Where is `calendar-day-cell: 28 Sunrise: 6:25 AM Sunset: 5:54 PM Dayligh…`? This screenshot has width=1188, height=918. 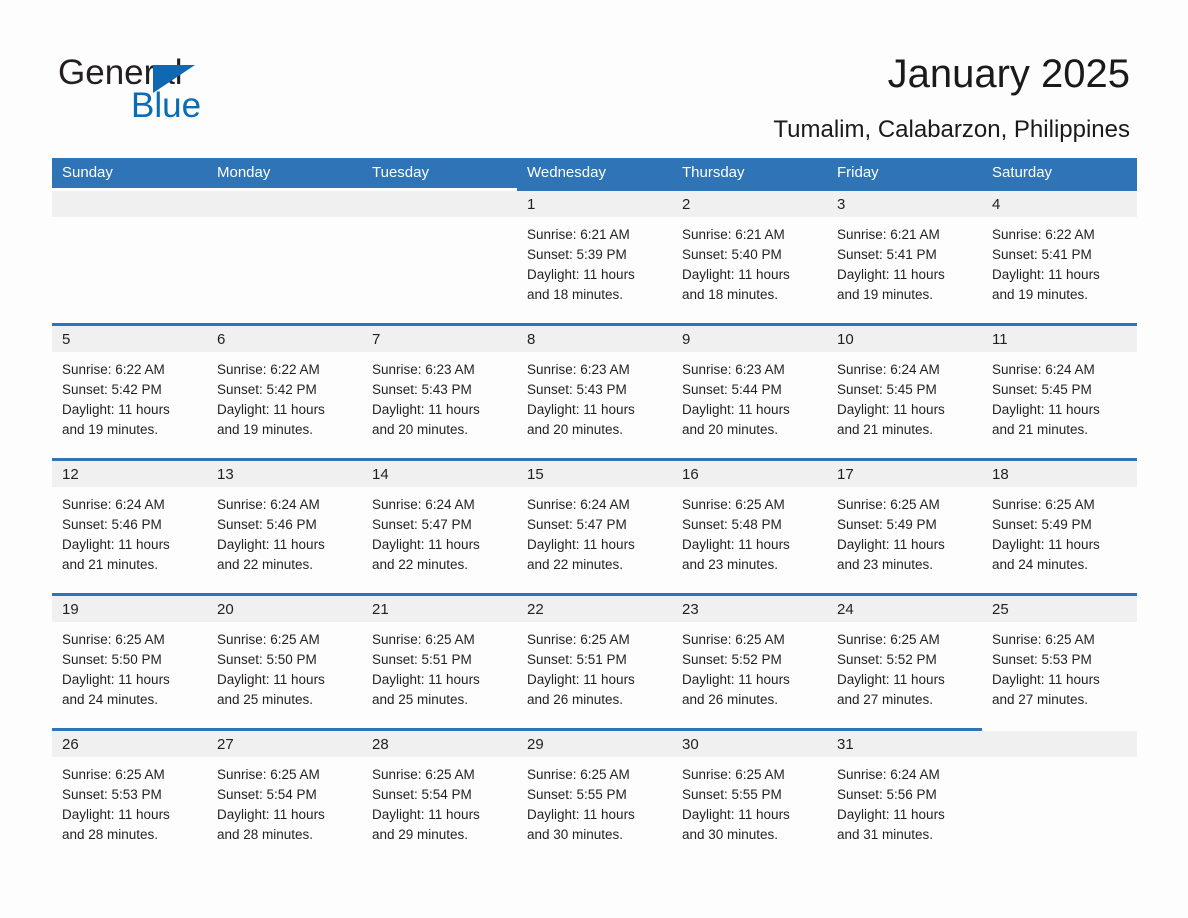
calendar-day-cell: 28 Sunrise: 6:25 AM Sunset: 5:54 PM Dayligh… is located at coordinates (439, 795).